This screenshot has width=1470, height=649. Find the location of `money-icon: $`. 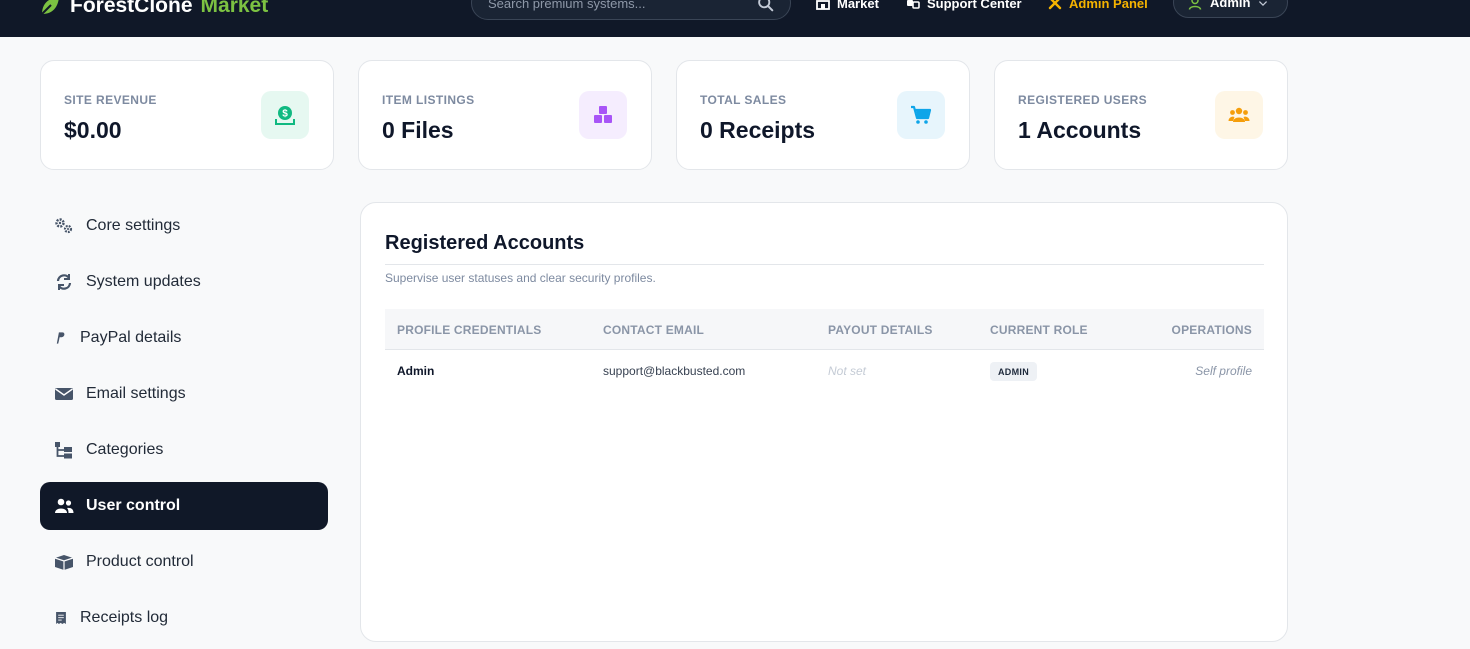

money-icon: $ is located at coordinates (285, 115).